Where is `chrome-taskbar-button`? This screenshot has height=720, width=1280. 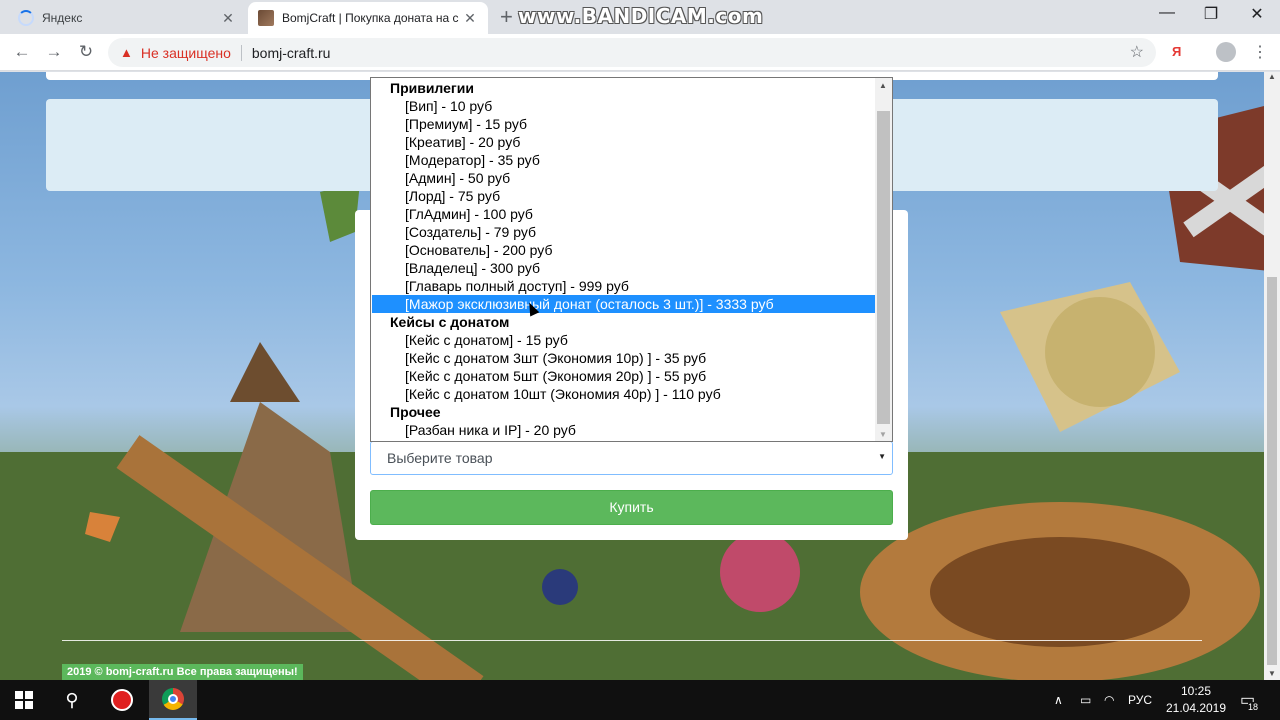 chrome-taskbar-button is located at coordinates (173, 700).